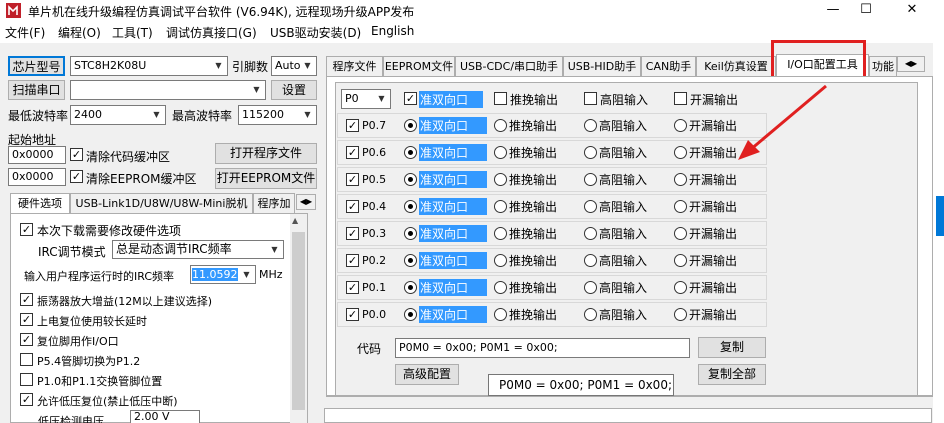 The image size is (944, 423). Describe the element at coordinates (40, 203) in the screenshot. I see `tab-hardware-options: 硬件选项` at that location.